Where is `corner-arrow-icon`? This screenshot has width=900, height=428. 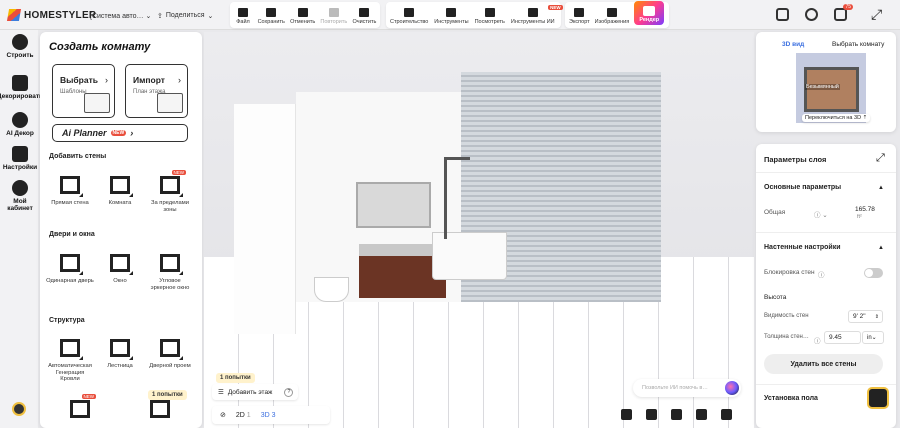 corner-arrow-icon is located at coordinates (81, 358).